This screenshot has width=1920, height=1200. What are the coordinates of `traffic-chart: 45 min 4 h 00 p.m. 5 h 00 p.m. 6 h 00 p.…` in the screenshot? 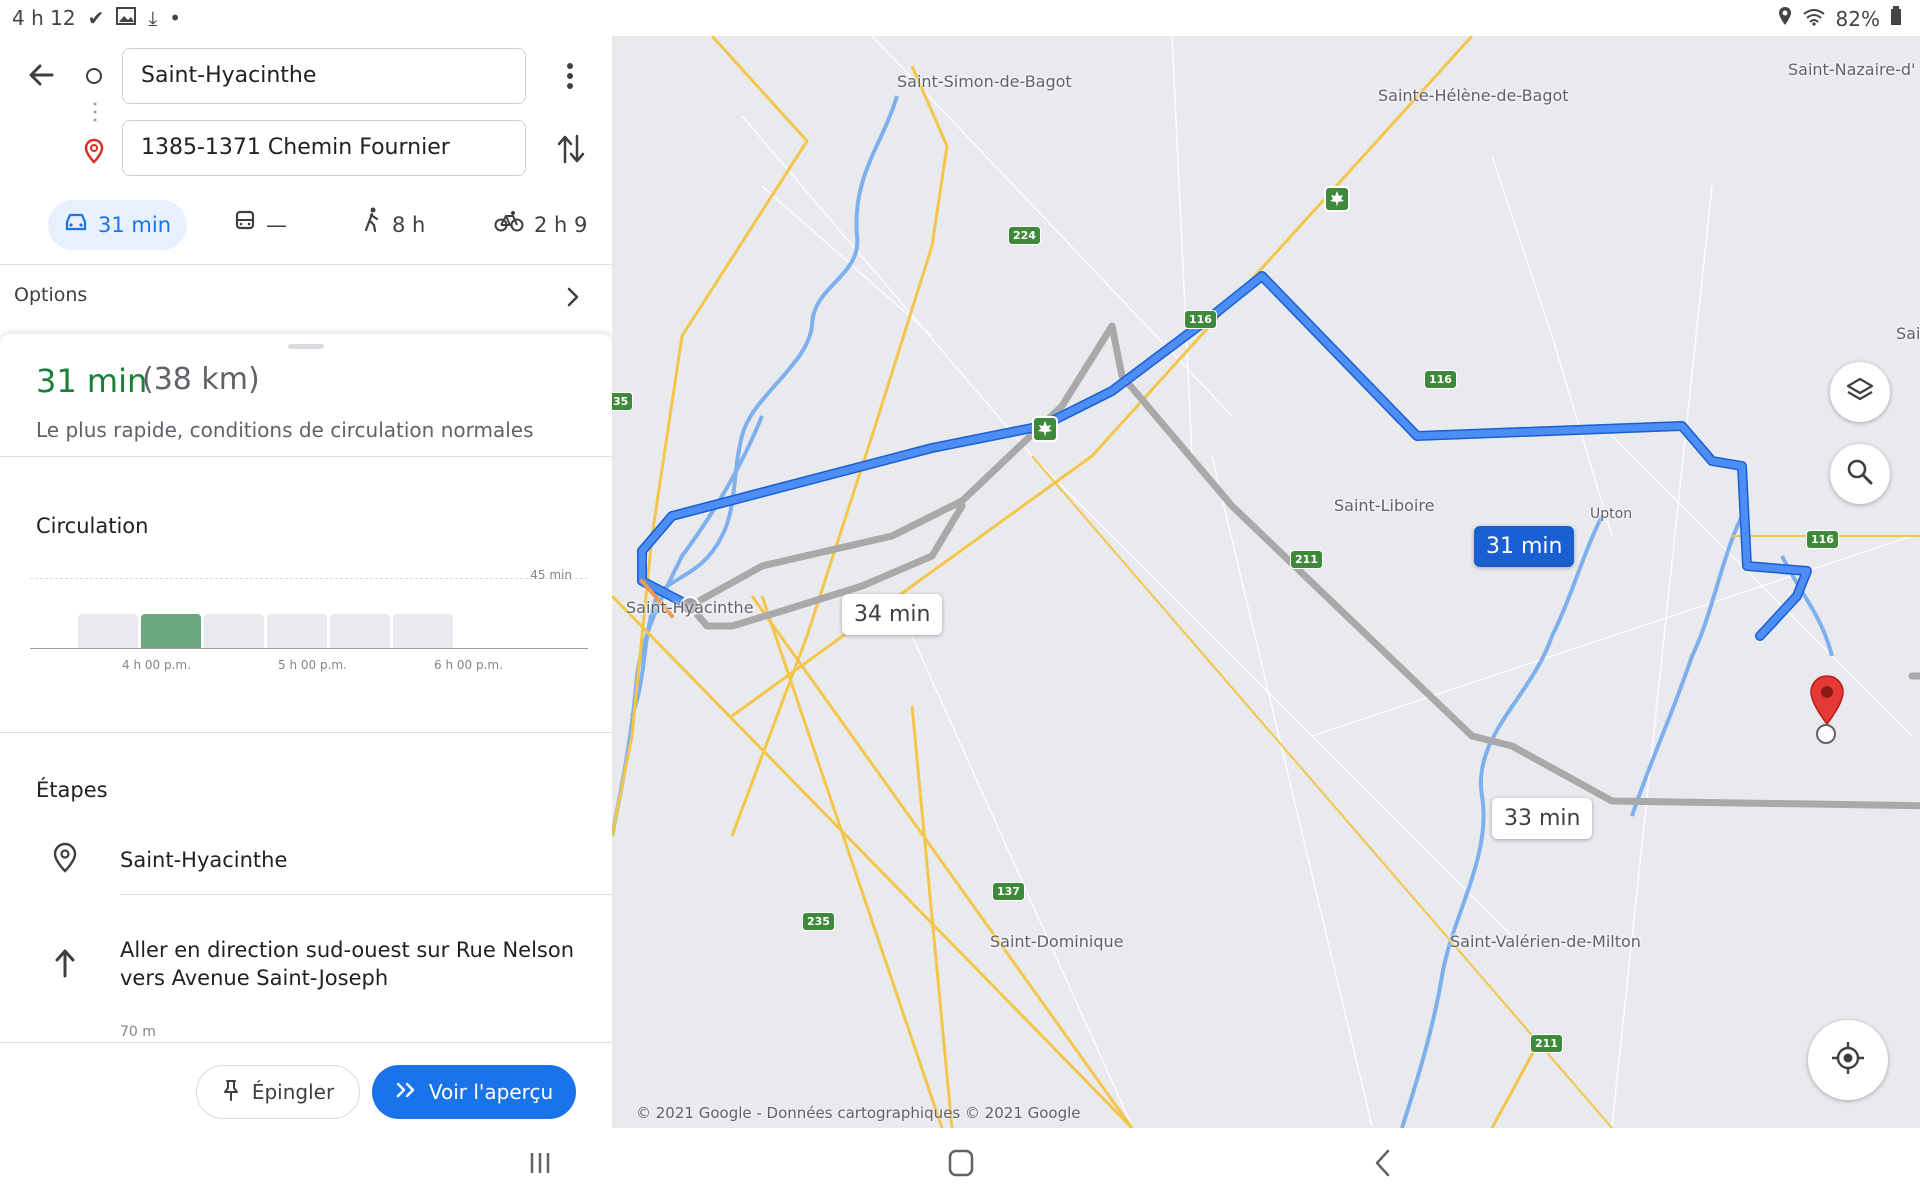 It's located at (309, 624).